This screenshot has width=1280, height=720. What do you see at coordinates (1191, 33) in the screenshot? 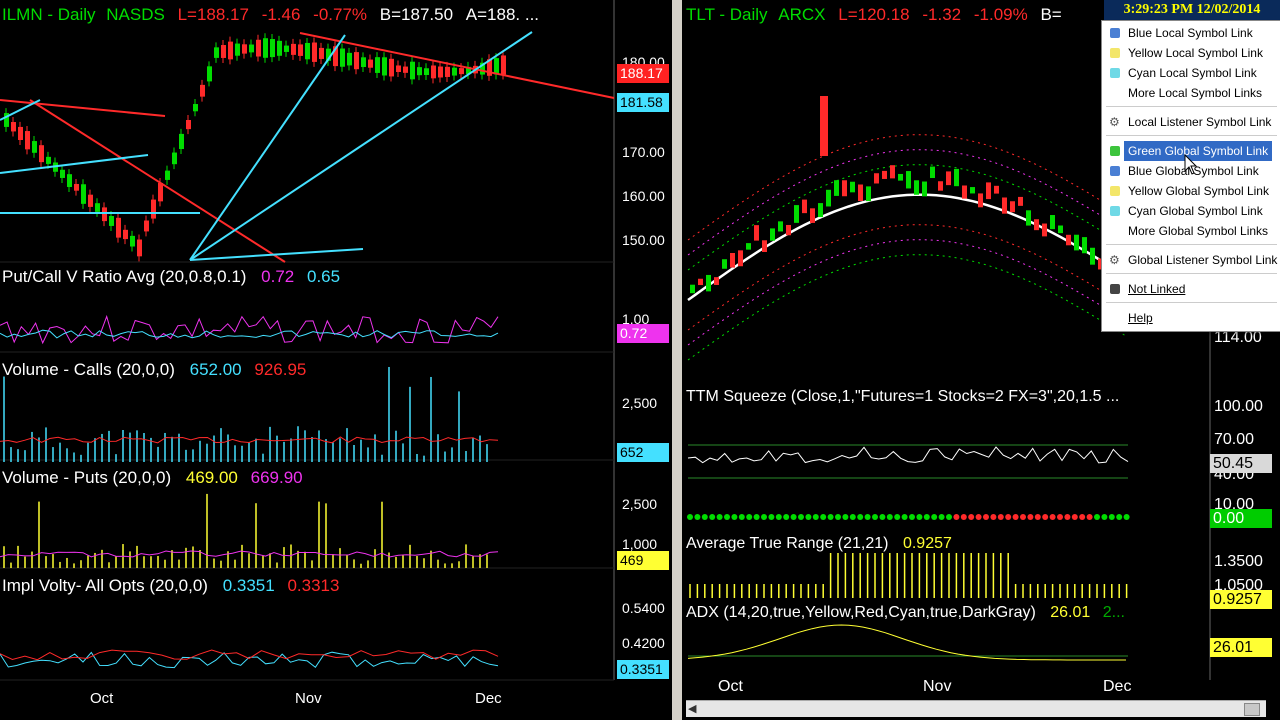
I see `menu-item-blue-local-link: Blue Local Symbol Link` at bounding box center [1191, 33].